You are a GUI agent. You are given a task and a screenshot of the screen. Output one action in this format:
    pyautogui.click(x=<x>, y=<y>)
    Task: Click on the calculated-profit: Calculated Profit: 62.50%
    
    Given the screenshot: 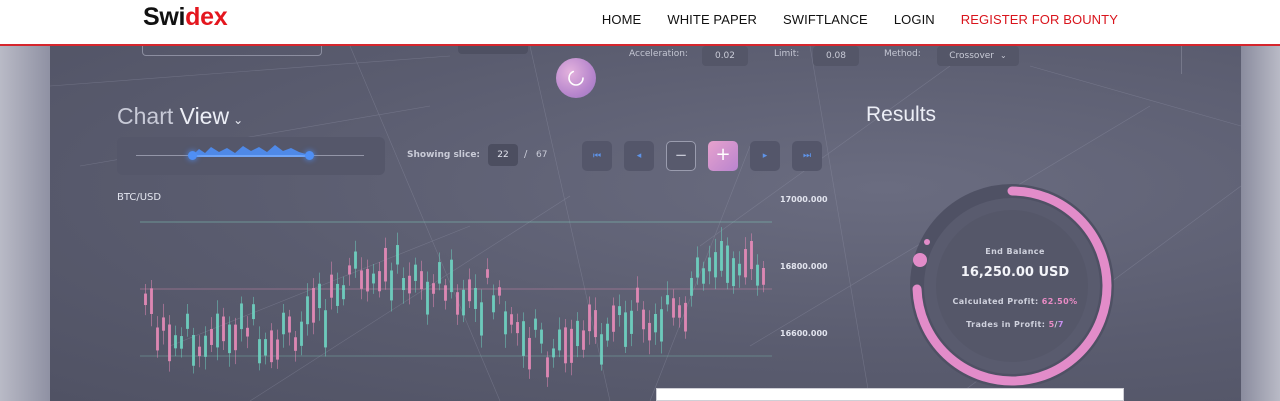 What is the action you would take?
    pyautogui.click(x=1015, y=301)
    